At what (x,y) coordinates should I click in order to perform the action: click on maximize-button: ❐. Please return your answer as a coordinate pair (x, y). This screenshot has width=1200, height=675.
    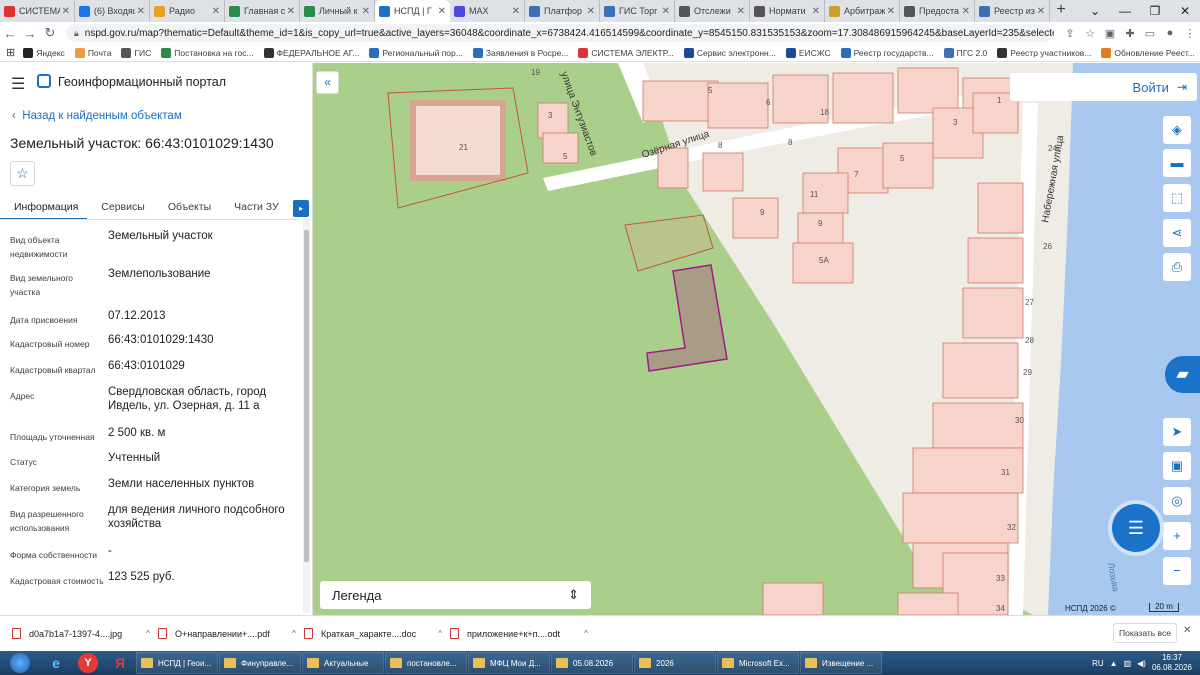
    Looking at the image, I should click on (1155, 11).